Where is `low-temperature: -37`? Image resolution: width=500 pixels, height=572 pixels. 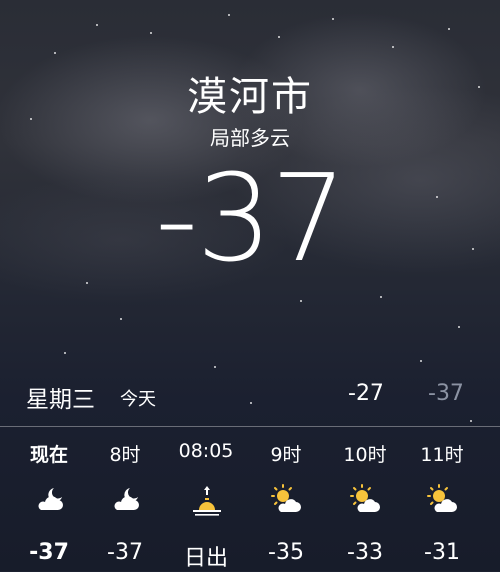 low-temperature: -37 is located at coordinates (446, 393).